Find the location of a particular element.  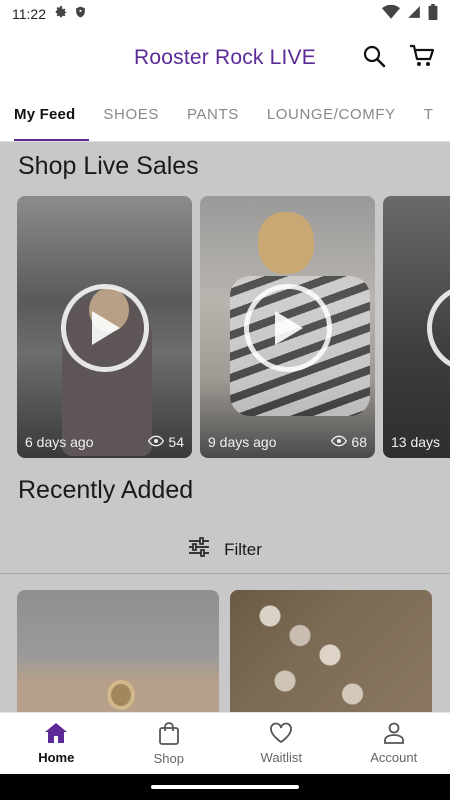

signal-icon is located at coordinates (414, 14).